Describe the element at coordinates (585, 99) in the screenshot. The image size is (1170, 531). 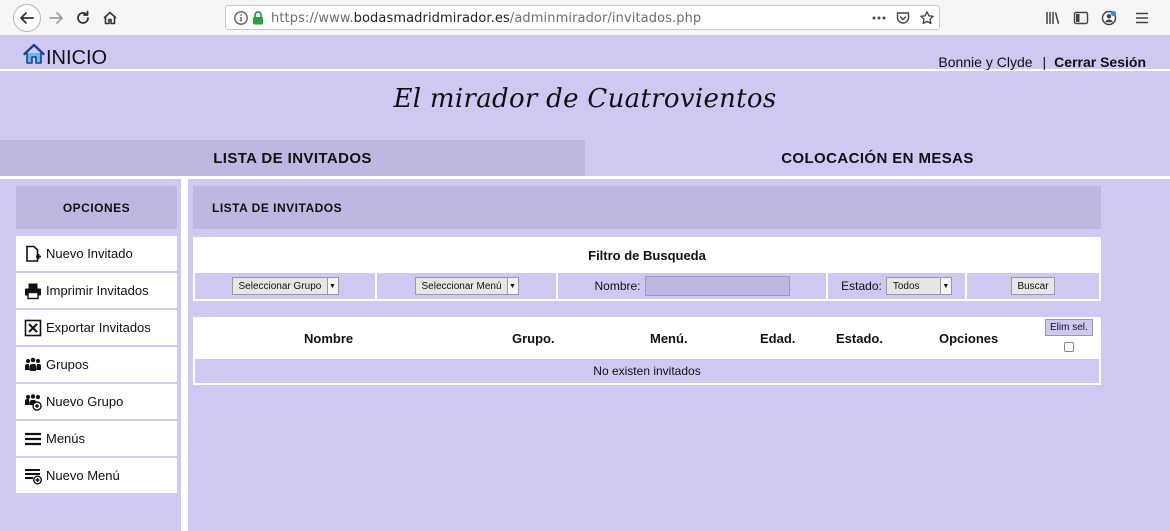
I see `site-title: El mirador de Cuatrovientos` at that location.